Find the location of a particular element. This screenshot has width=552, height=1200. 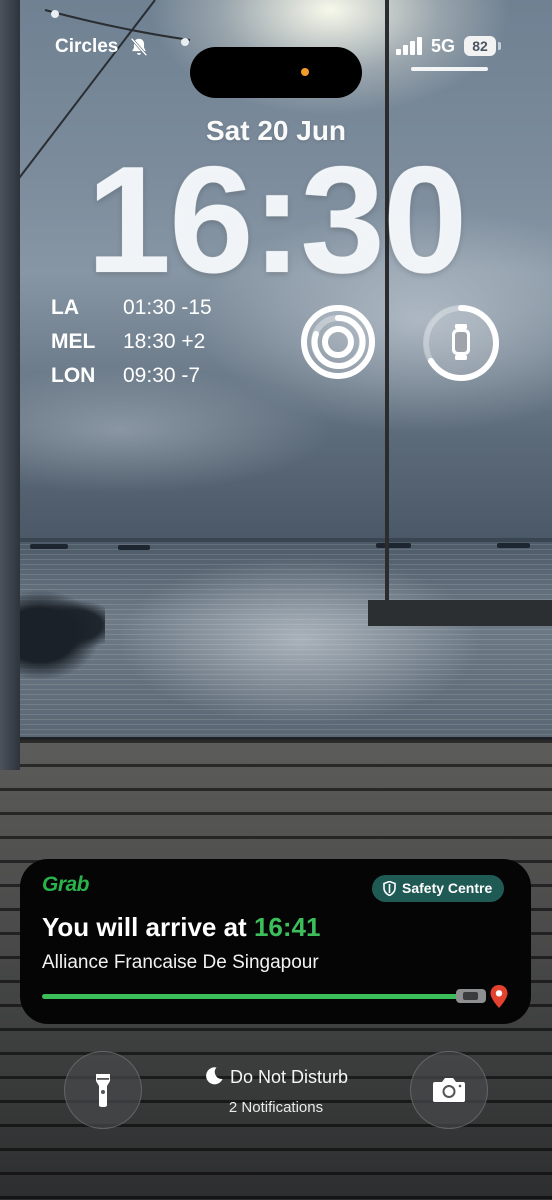

world-clock-widget: LA 01:30 -15 MEL 18:30 +2 LON 09:30 -7 is located at coordinates (161, 347).